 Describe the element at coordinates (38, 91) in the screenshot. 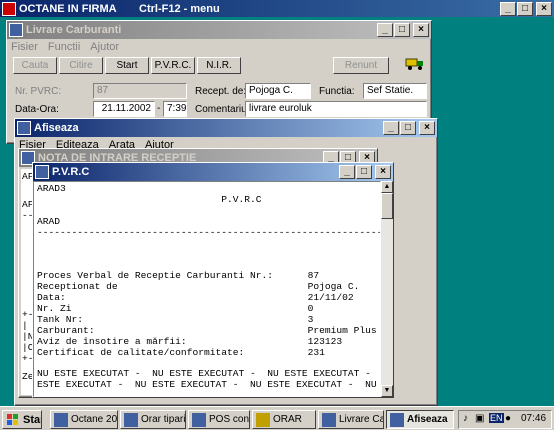

I see `nr-pvrc-label: Nr. PVRC:` at that location.